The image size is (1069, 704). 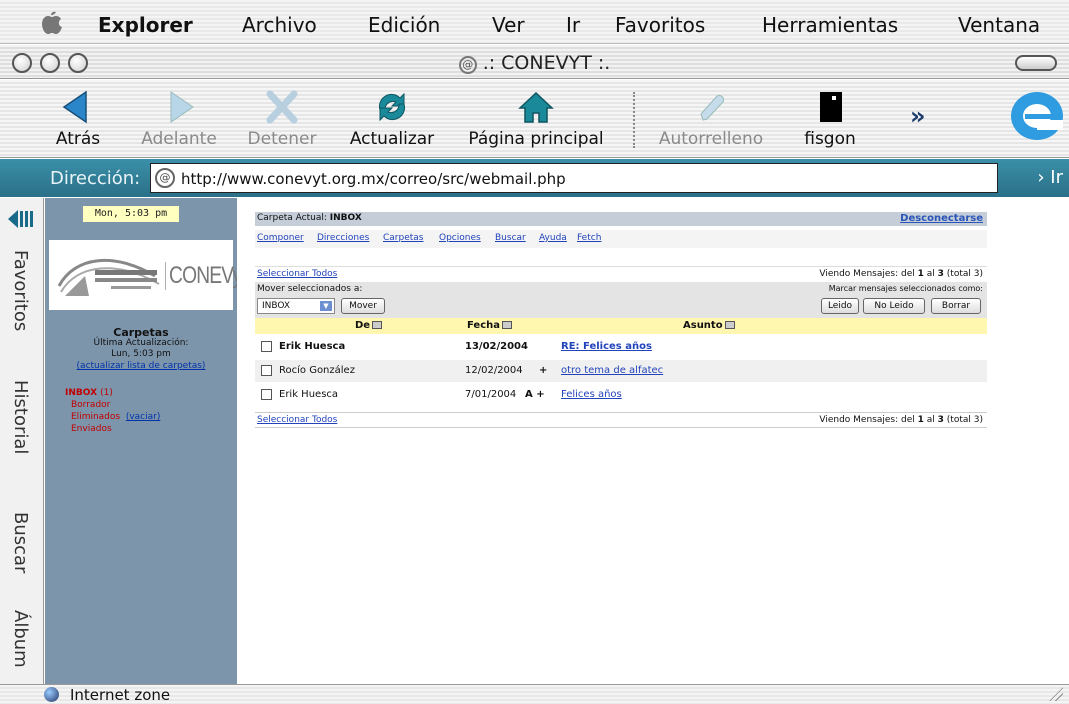 I want to click on last-update-label: Última Actualización:, so click(x=141, y=343).